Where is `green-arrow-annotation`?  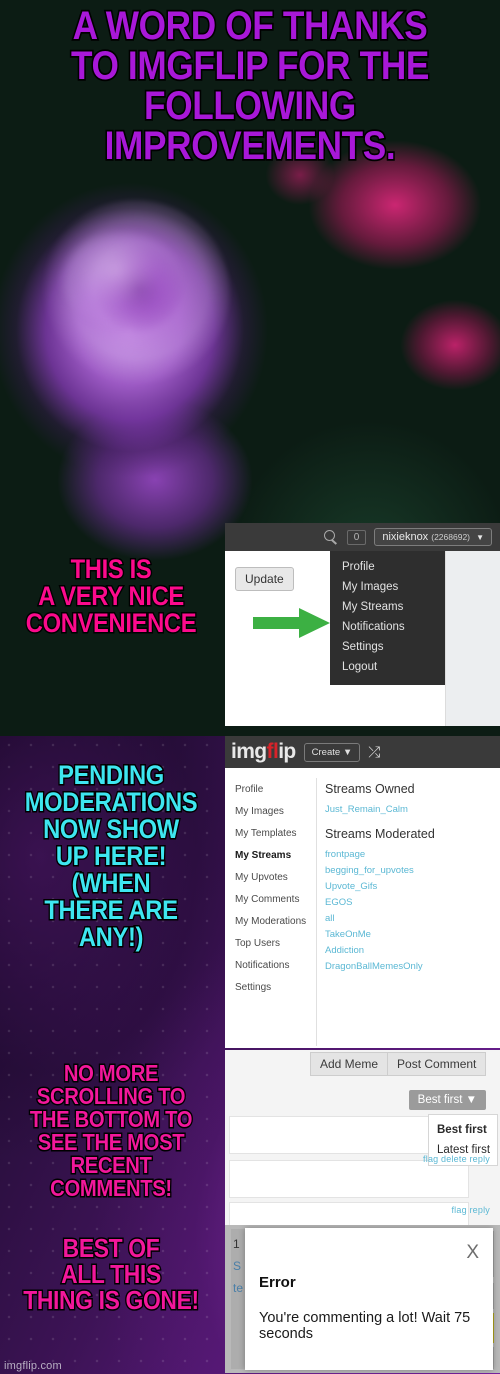
green-arrow-annotation is located at coordinates (291, 623).